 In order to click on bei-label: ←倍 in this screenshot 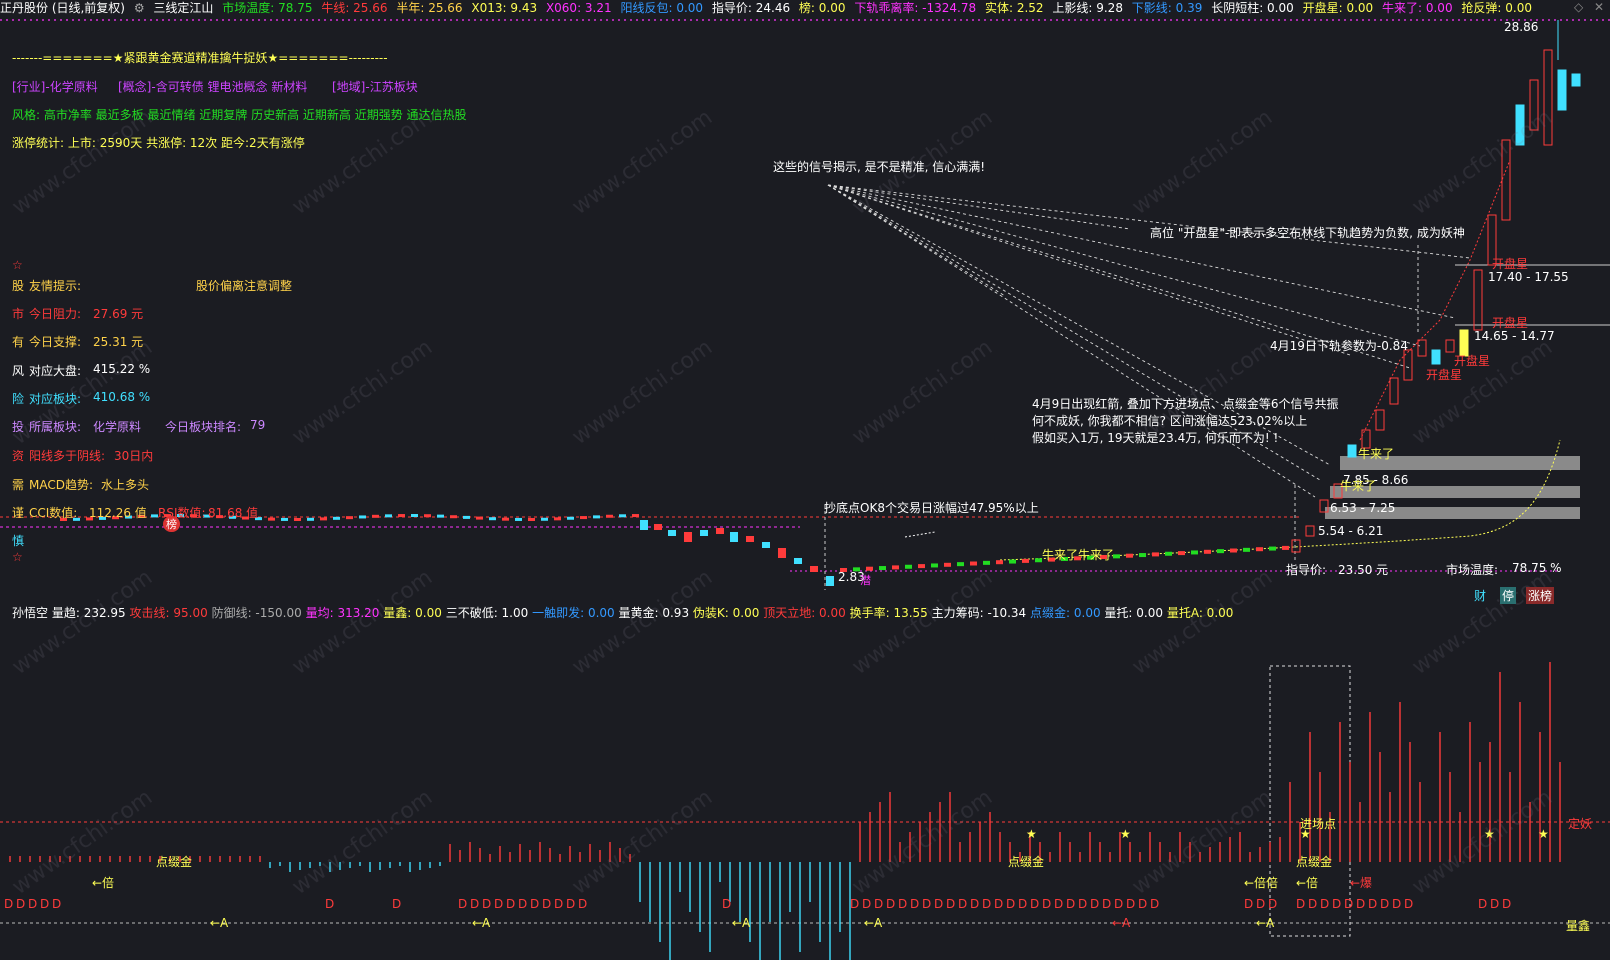, I will do `click(103, 883)`.